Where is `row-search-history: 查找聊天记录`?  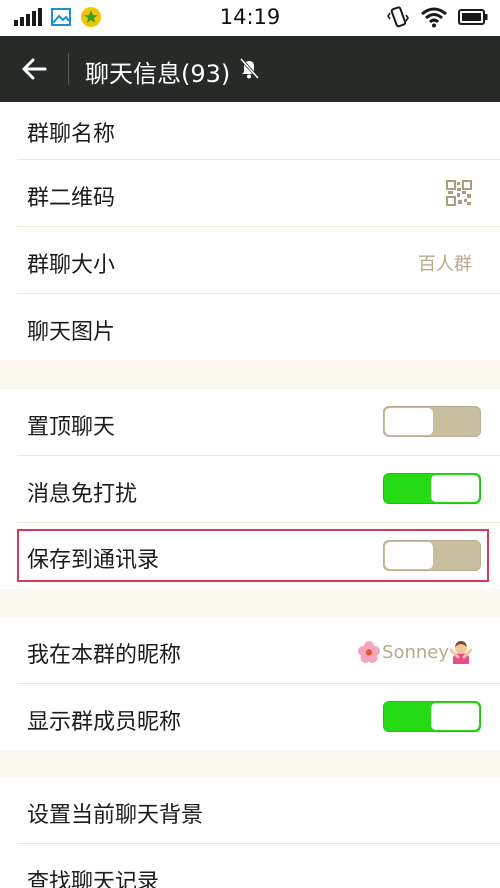 row-search-history: 查找聊天记录 is located at coordinates (250, 866).